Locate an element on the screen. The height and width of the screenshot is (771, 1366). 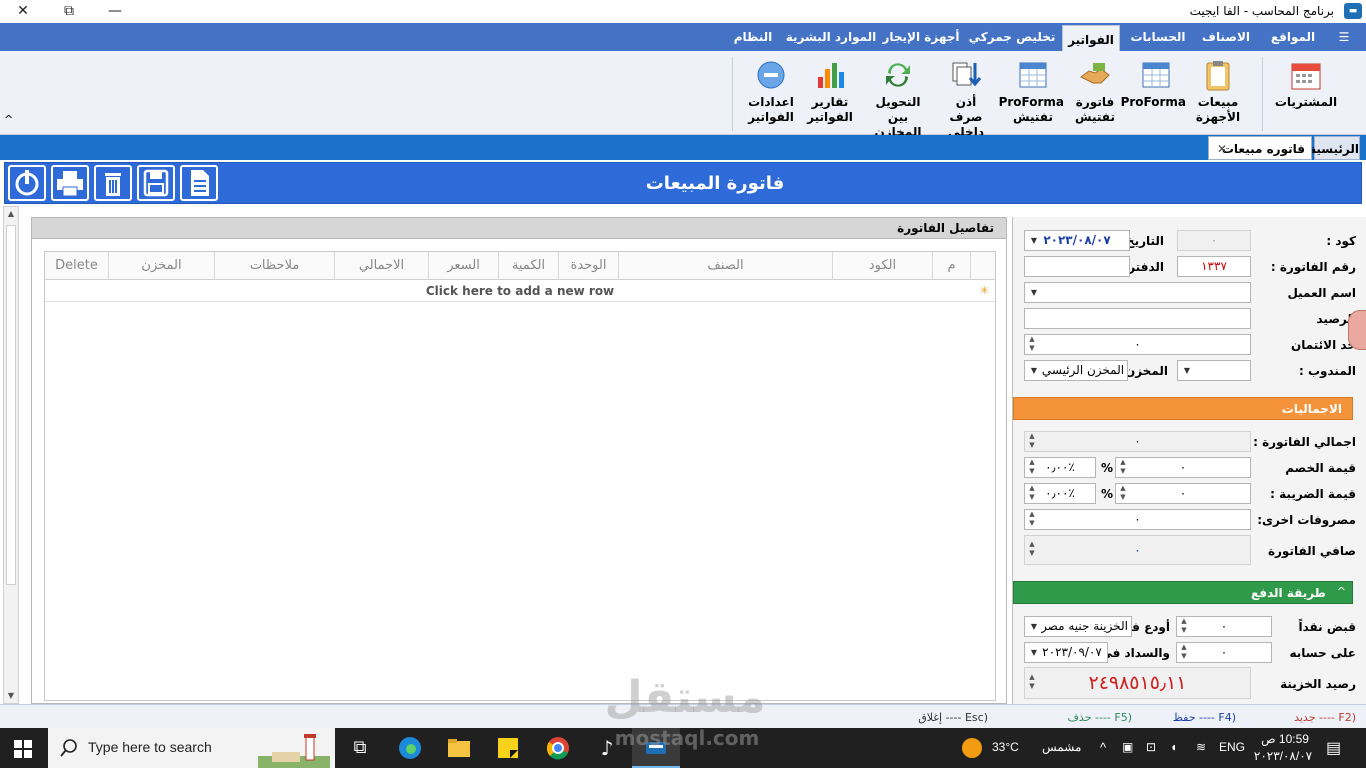
purchases-button: المشتريات is located at coordinates (1306, 93).